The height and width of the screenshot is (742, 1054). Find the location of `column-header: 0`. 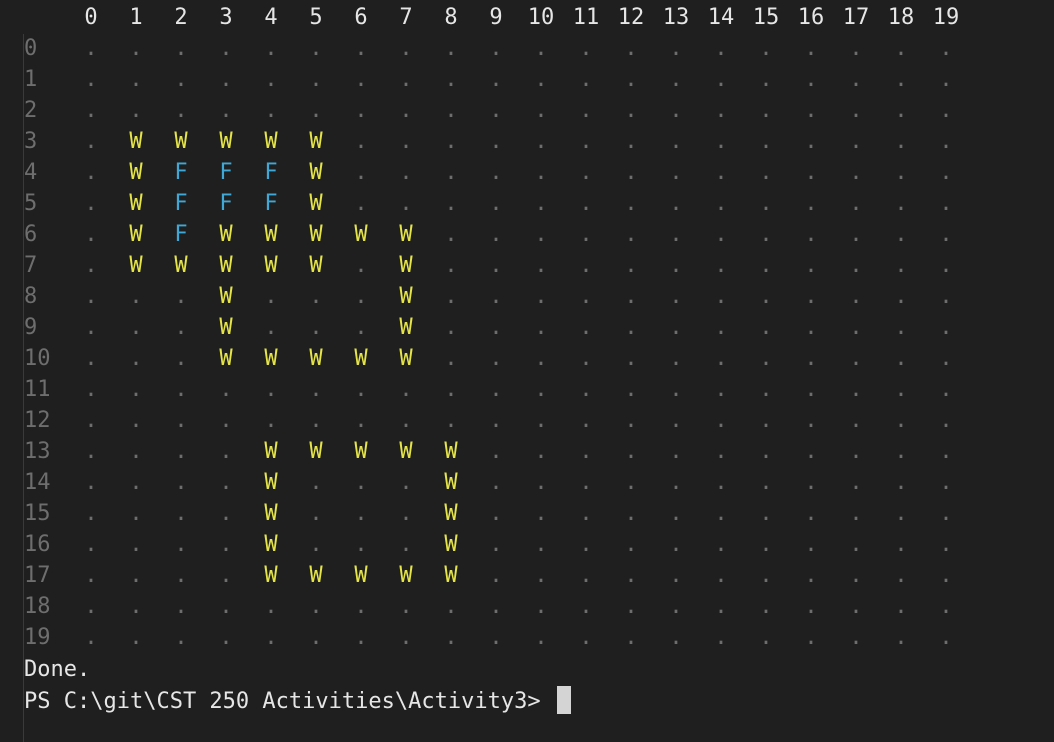

column-header: 0 is located at coordinates (91, 17).